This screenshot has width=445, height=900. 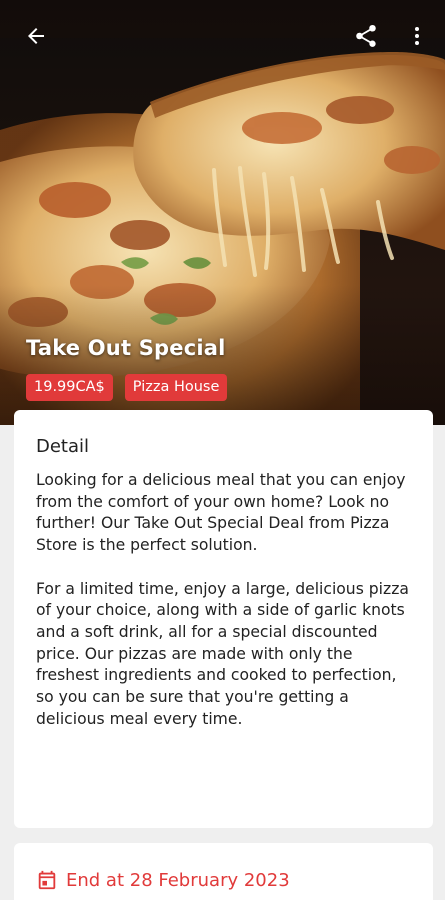 I want to click on end-date-row: End at 28 February 2023, so click(x=163, y=880).